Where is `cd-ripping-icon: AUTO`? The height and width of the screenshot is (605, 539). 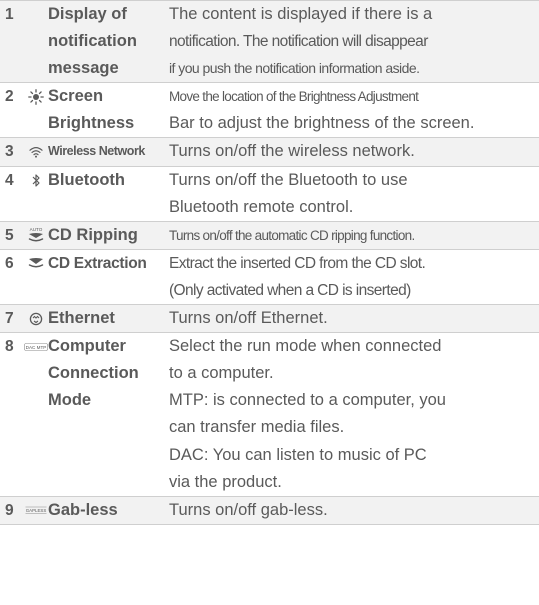
cd-ripping-icon: AUTO is located at coordinates (36, 234).